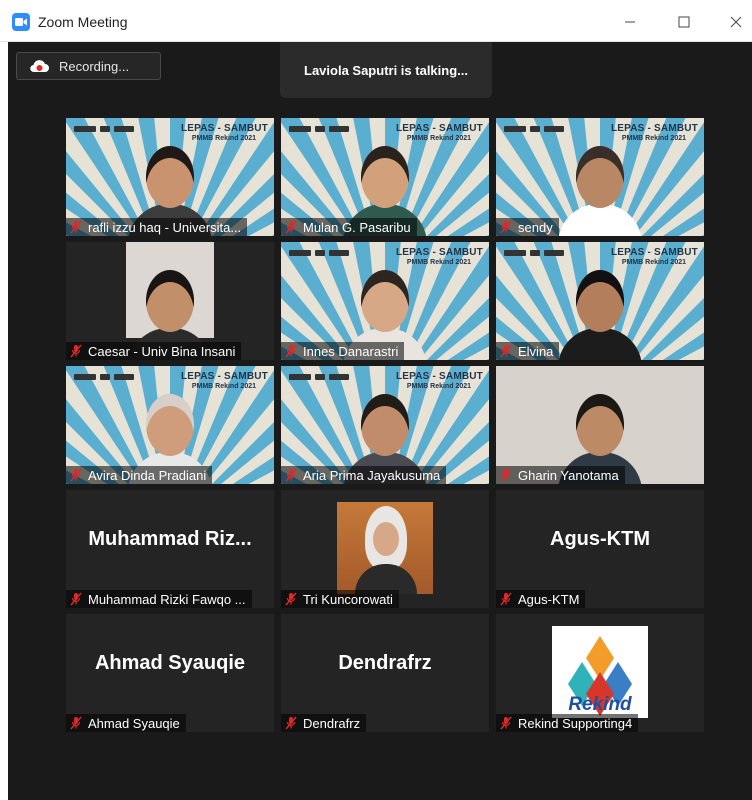 This screenshot has height=800, width=752. I want to click on participant-name: Rekind Supporting4, so click(575, 723).